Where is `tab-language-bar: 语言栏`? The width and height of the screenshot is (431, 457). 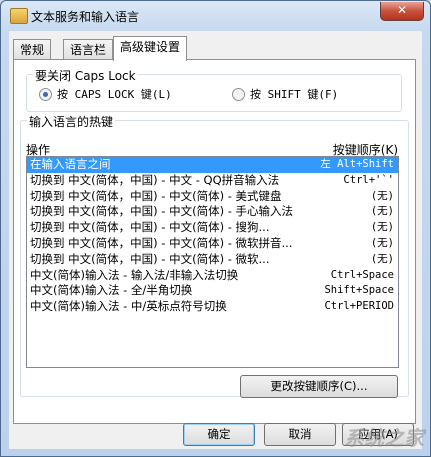
tab-language-bar: 语言栏 is located at coordinates (88, 49).